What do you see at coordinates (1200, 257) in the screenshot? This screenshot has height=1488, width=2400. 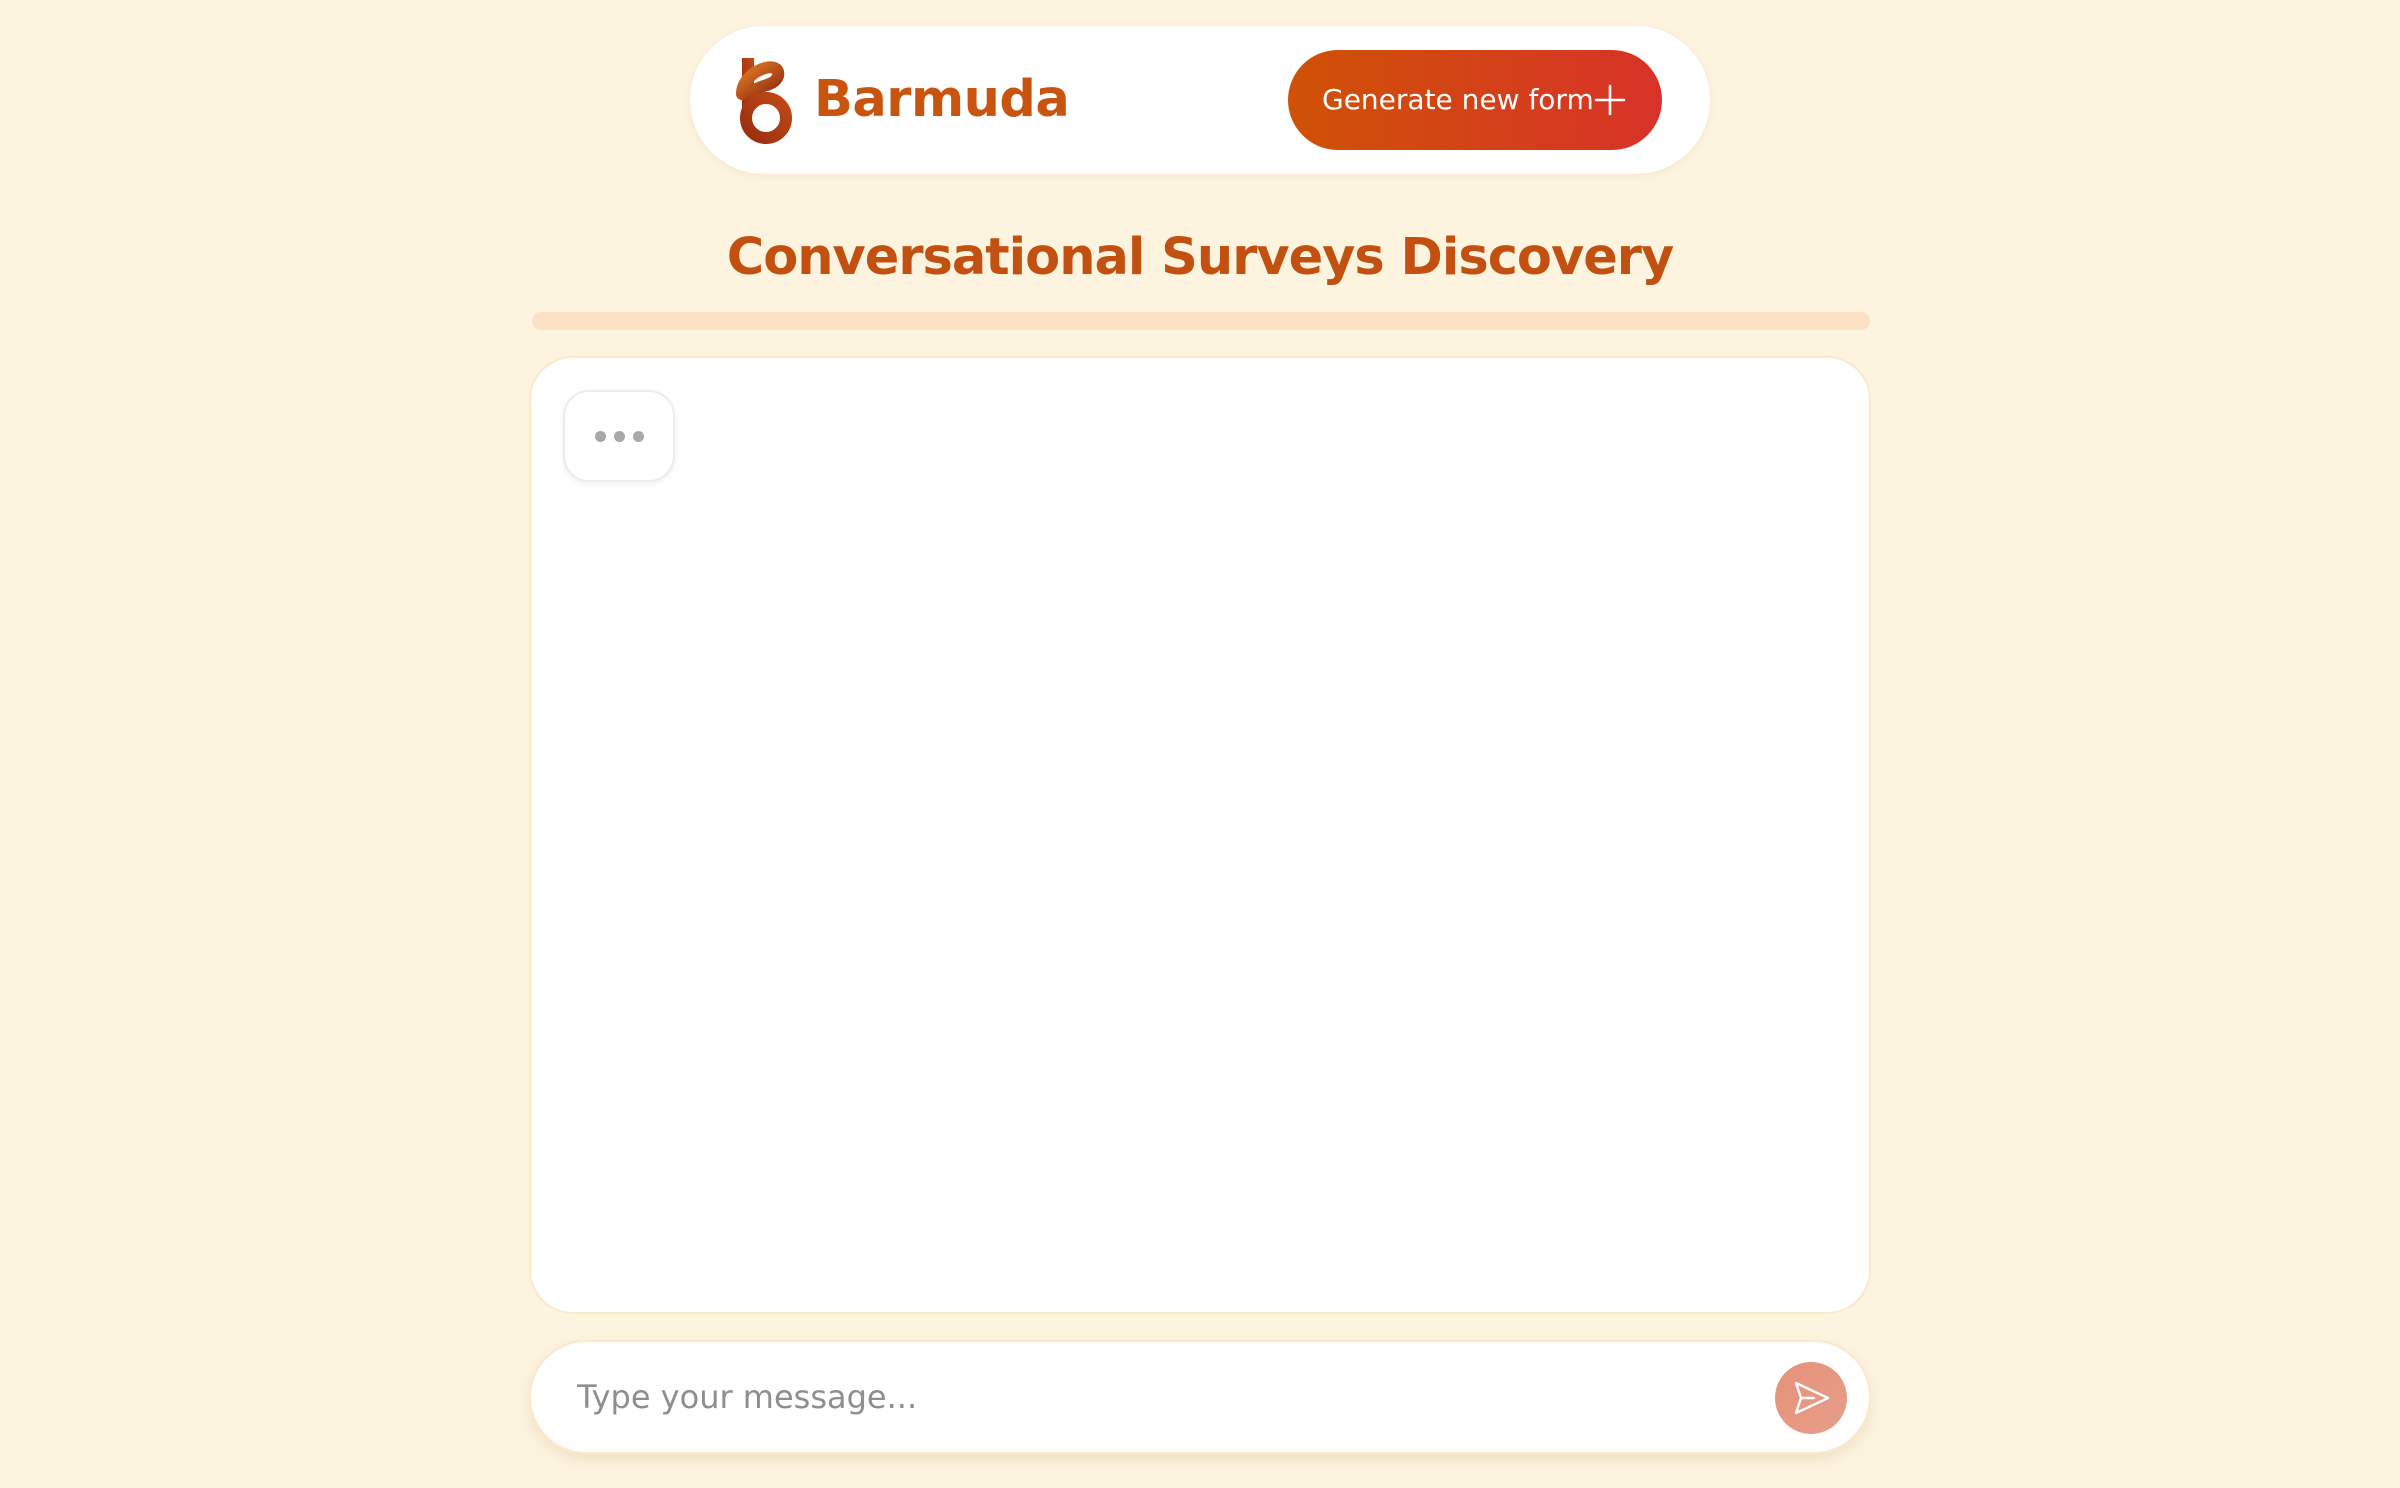 I see `page-title: Conversational Surveys Discovery` at bounding box center [1200, 257].